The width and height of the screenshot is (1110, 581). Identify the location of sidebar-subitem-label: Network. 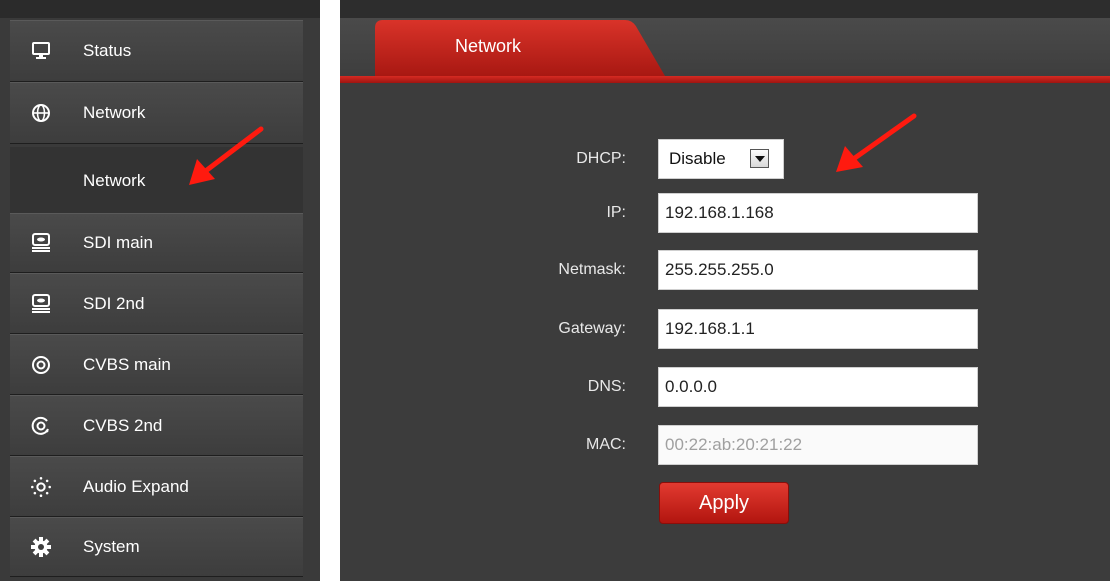
(114, 180).